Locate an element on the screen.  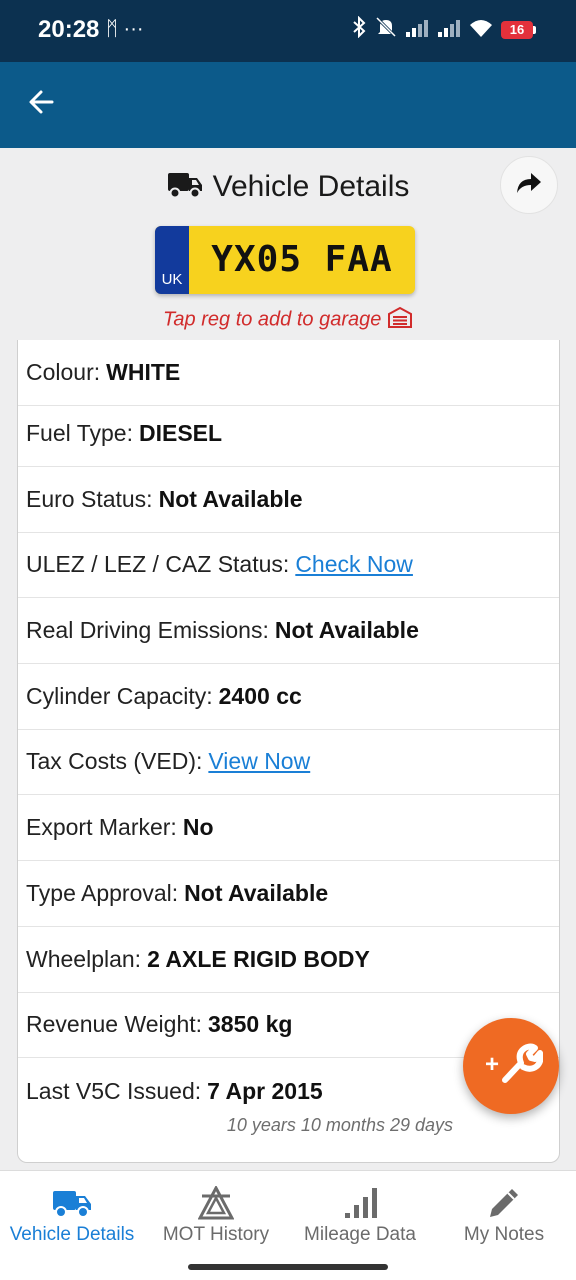
wifi-icon is located at coordinates (481, 30).